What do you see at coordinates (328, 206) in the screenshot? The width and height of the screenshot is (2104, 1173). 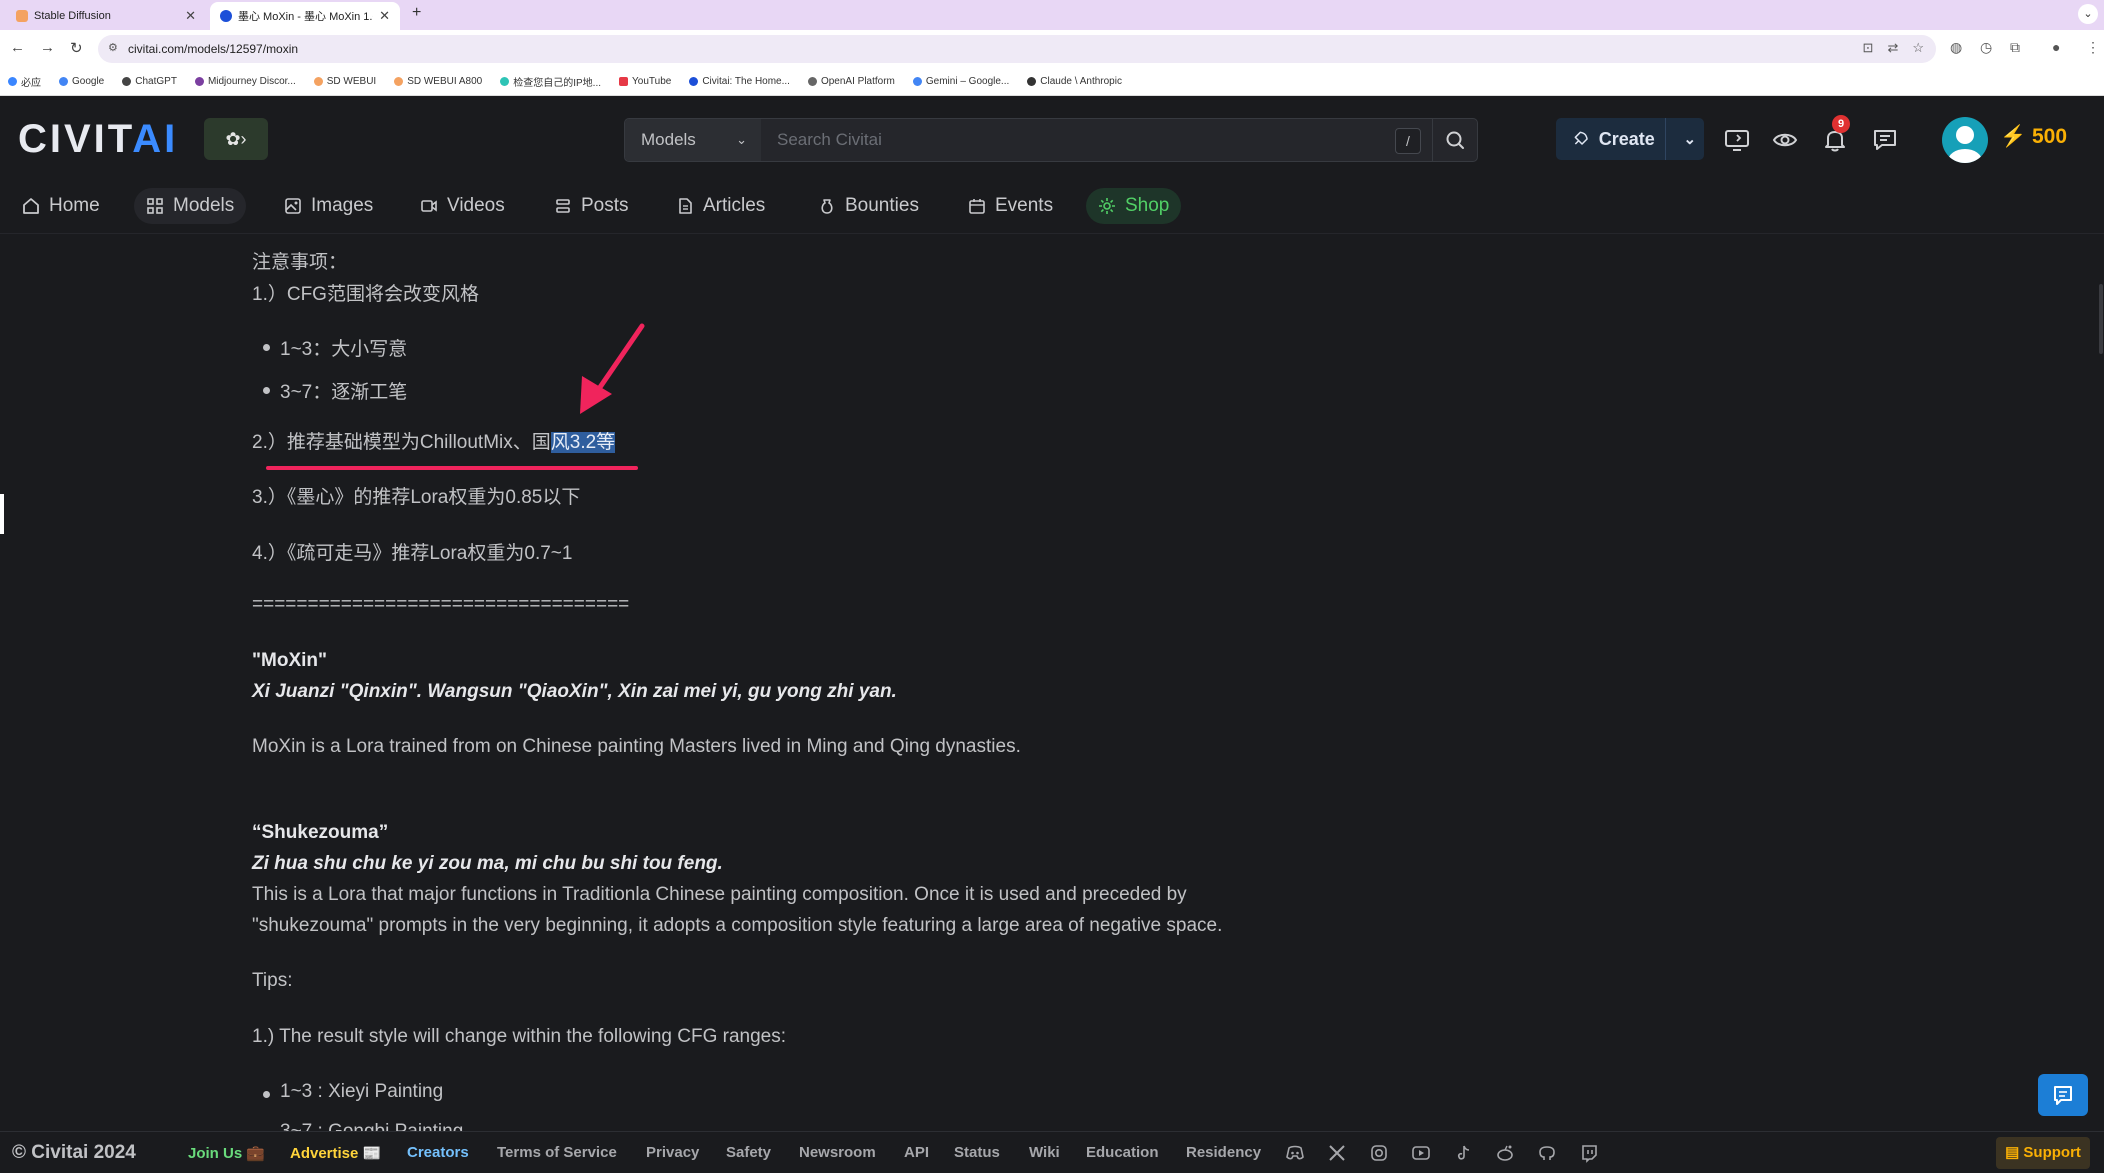 I see `nav-images: Images` at bounding box center [328, 206].